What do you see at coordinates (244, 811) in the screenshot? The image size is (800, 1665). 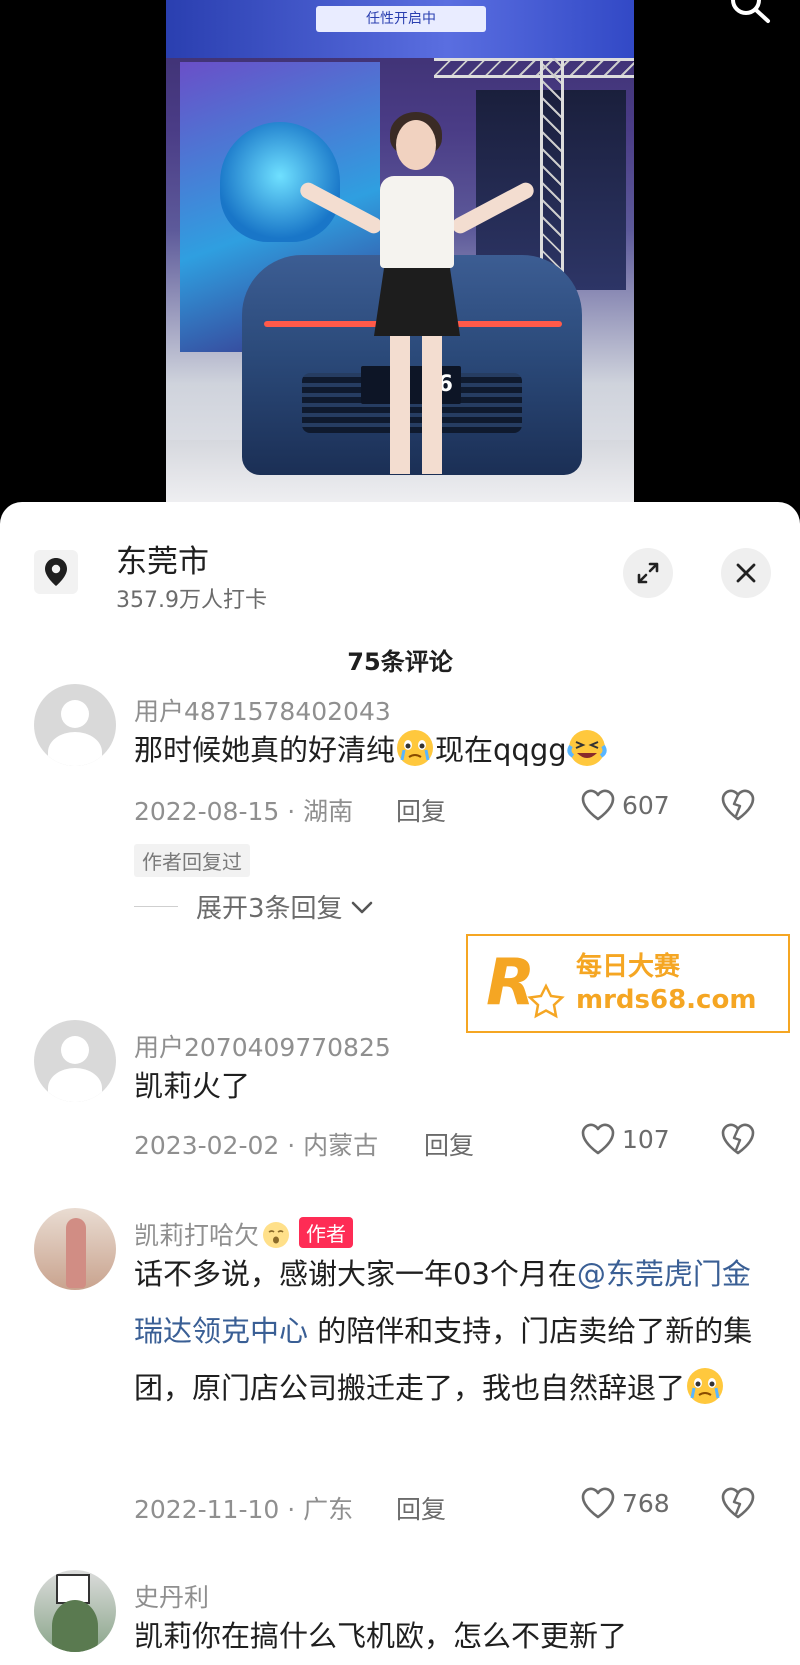 I see `comment-date-region: 2022-08-15 · 湖南` at bounding box center [244, 811].